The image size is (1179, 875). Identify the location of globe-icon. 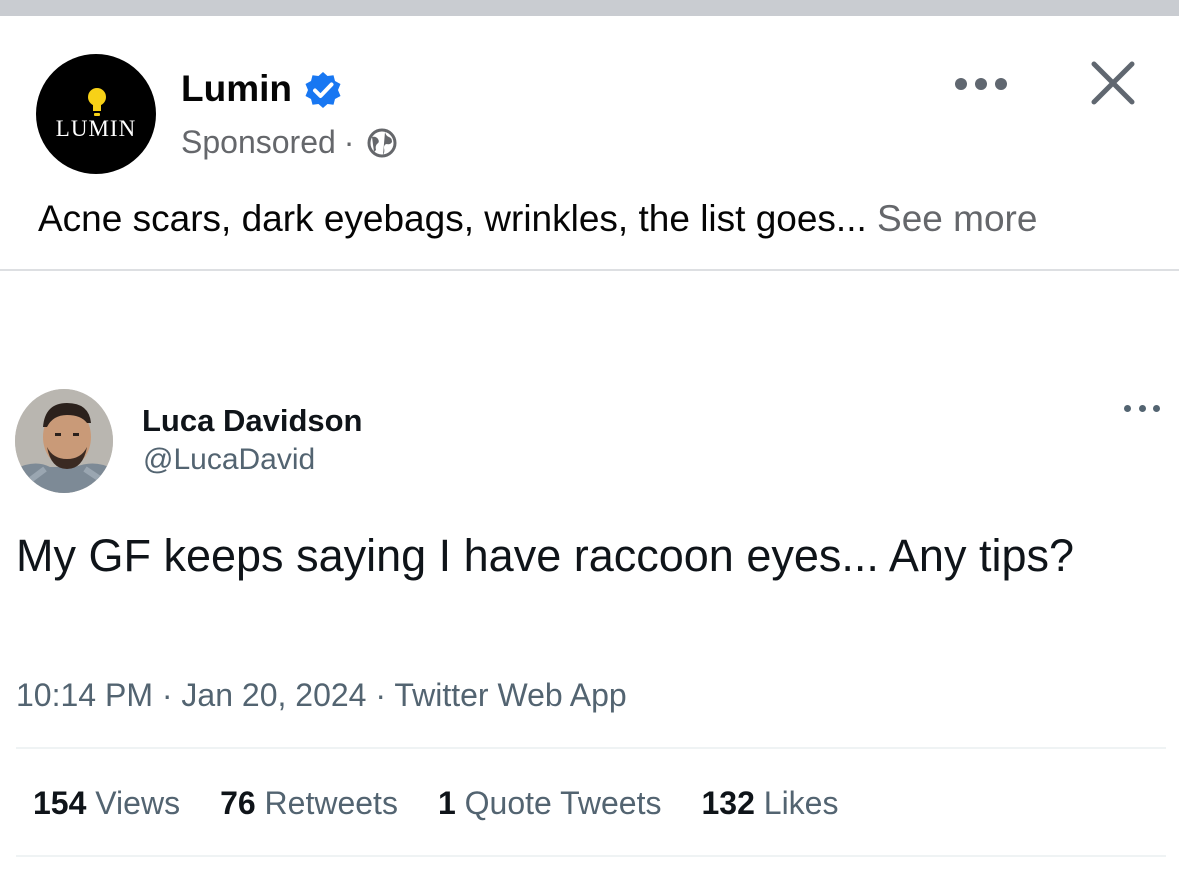
(382, 142).